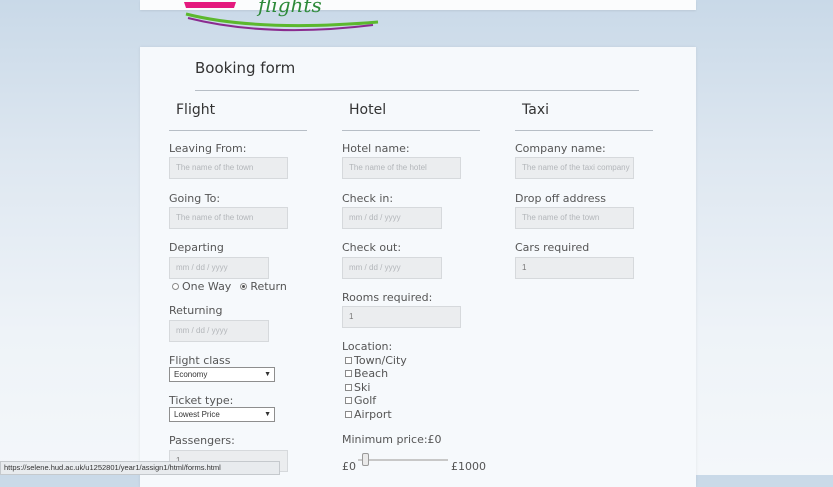 The width and height of the screenshot is (833, 487). Describe the element at coordinates (200, 360) in the screenshot. I see `flight-class-label: Flight class` at that location.